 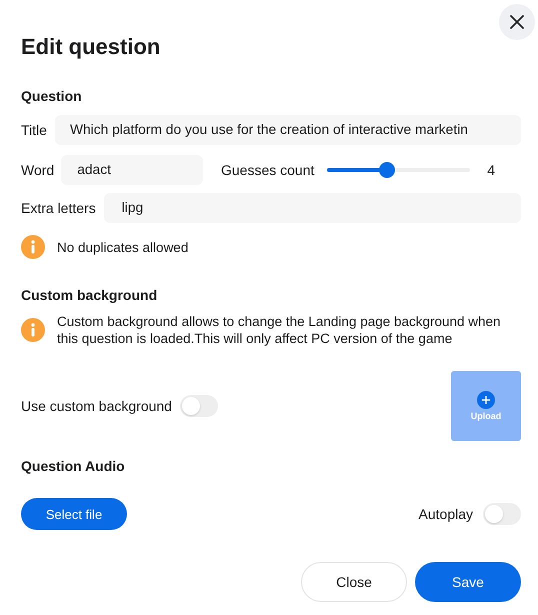 What do you see at coordinates (279, 330) in the screenshot?
I see `info-text: Custom background allows to change the Landing page background when this question is loaded.This will only affect PC version of the game` at bounding box center [279, 330].